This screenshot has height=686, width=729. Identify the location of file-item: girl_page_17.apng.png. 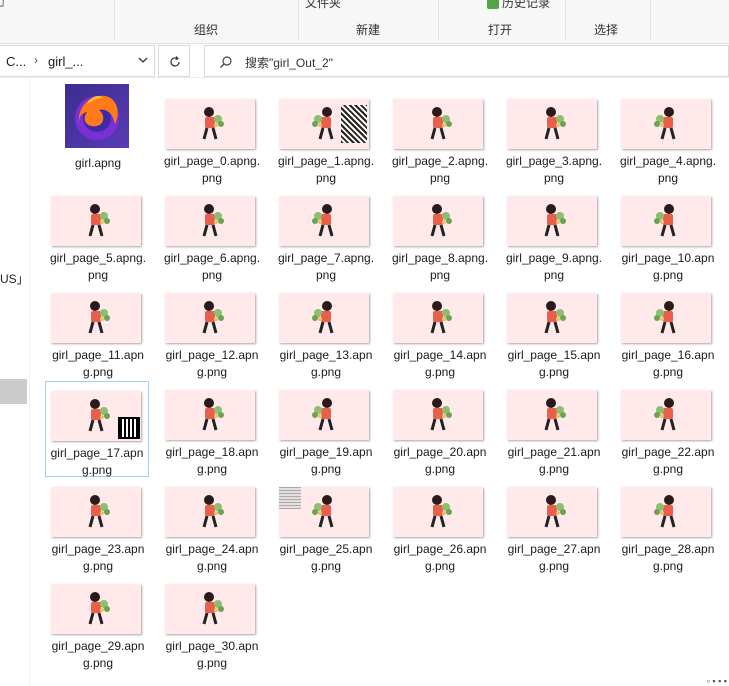
(97, 429).